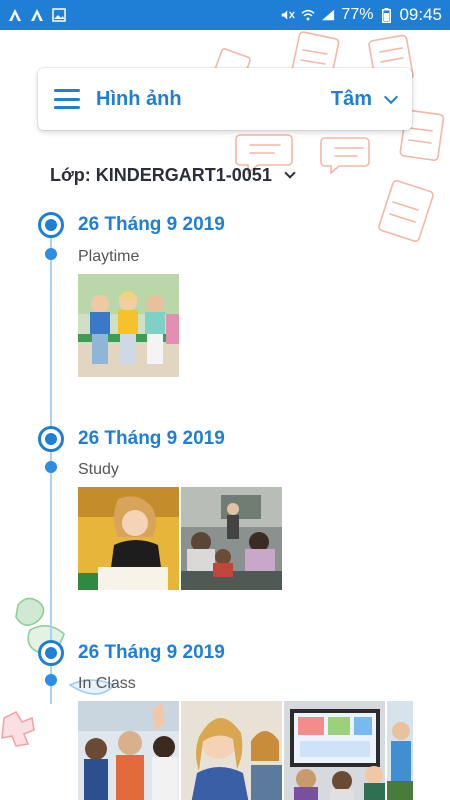  Describe the element at coordinates (308, 15) in the screenshot. I see `wifi-icon` at that location.